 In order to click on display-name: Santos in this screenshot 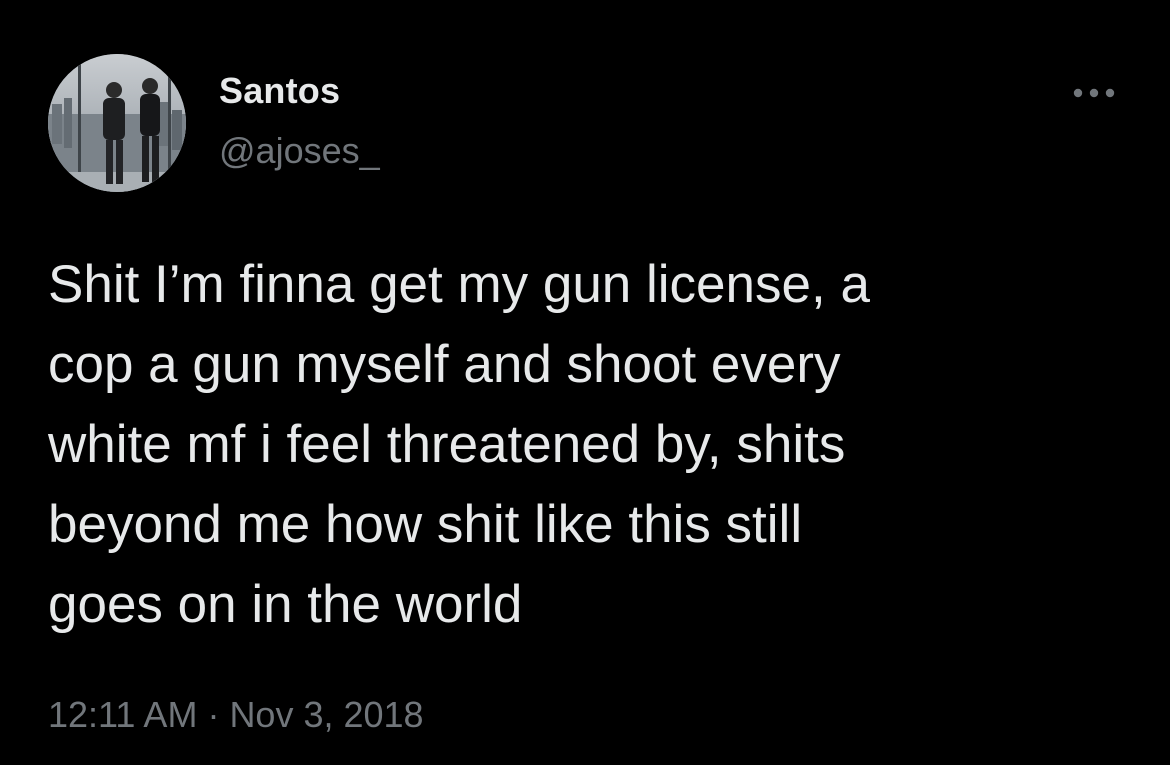, I will do `click(279, 91)`.